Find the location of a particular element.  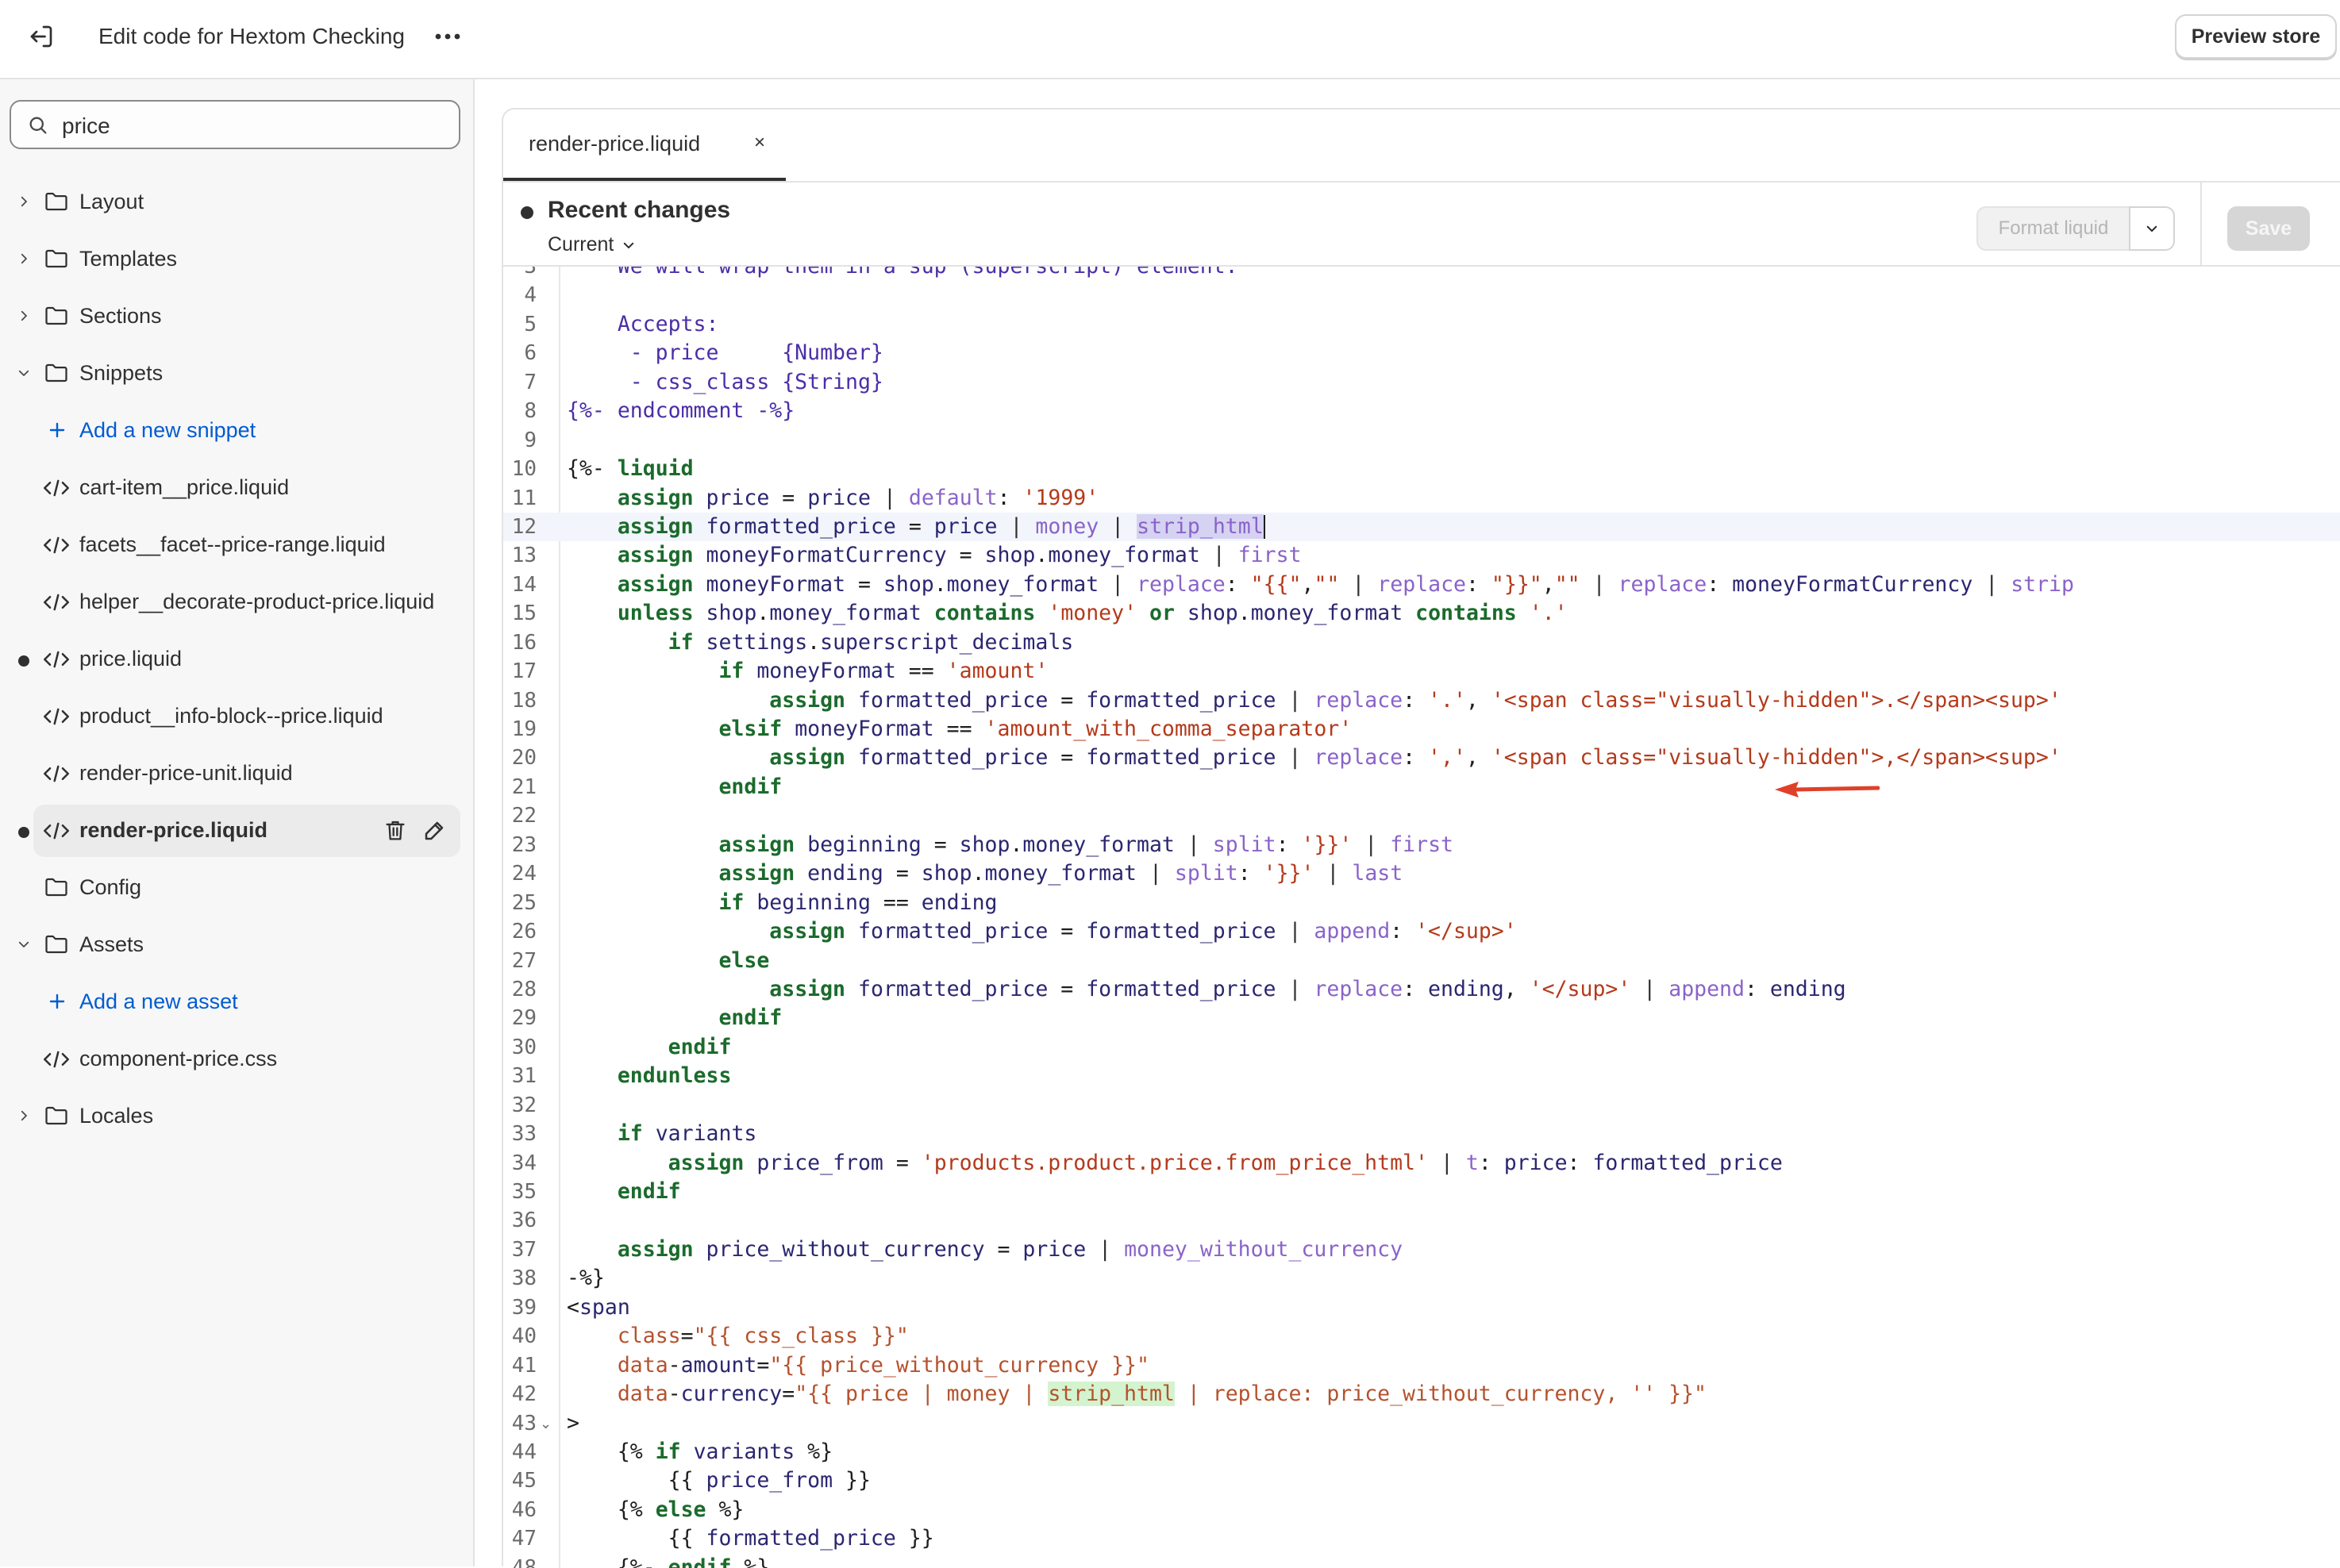

line-number: 25 is located at coordinates (524, 903).